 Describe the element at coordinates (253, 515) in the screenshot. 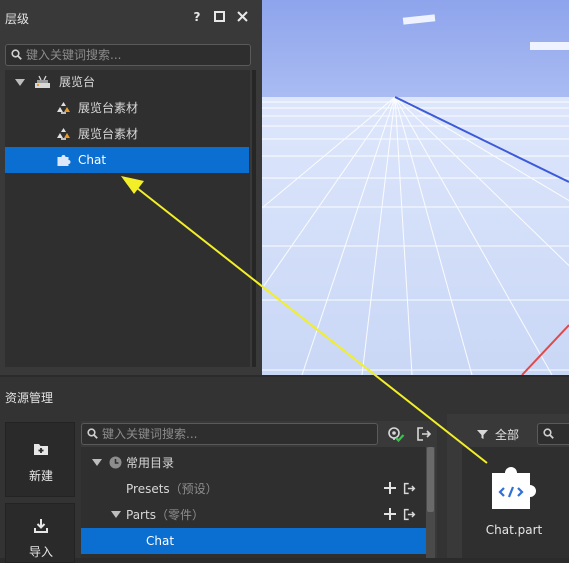

I see `dir-item-parts: Parts（零件）` at that location.